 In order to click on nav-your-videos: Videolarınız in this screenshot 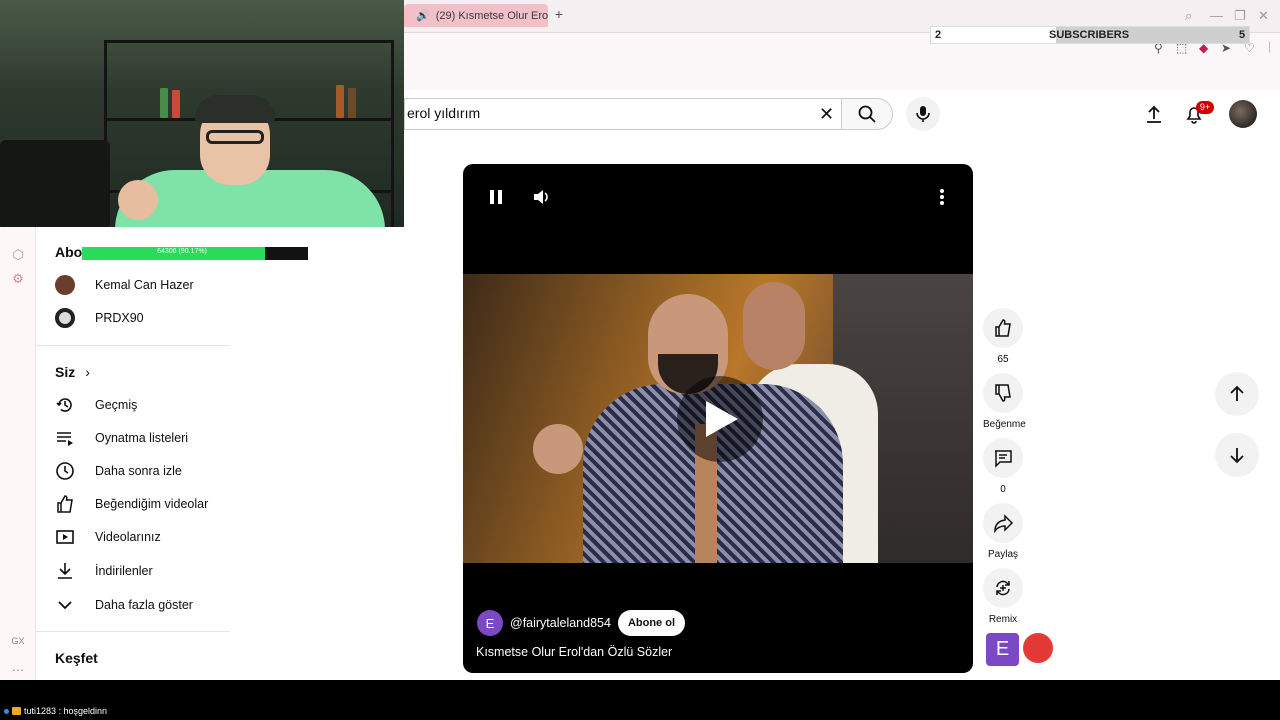, I will do `click(133, 537)`.